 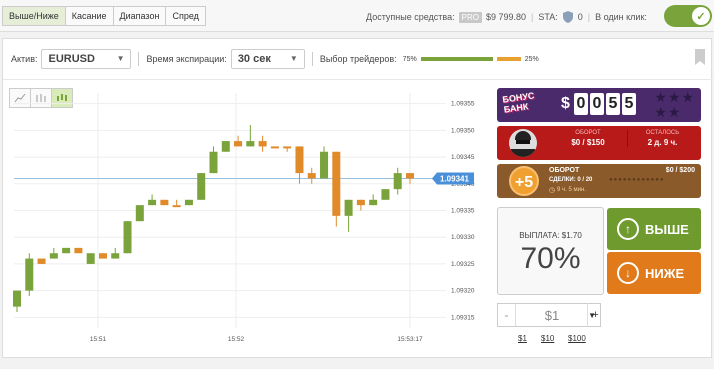 I want to click on clock-icon: ◷, so click(x=552, y=190).